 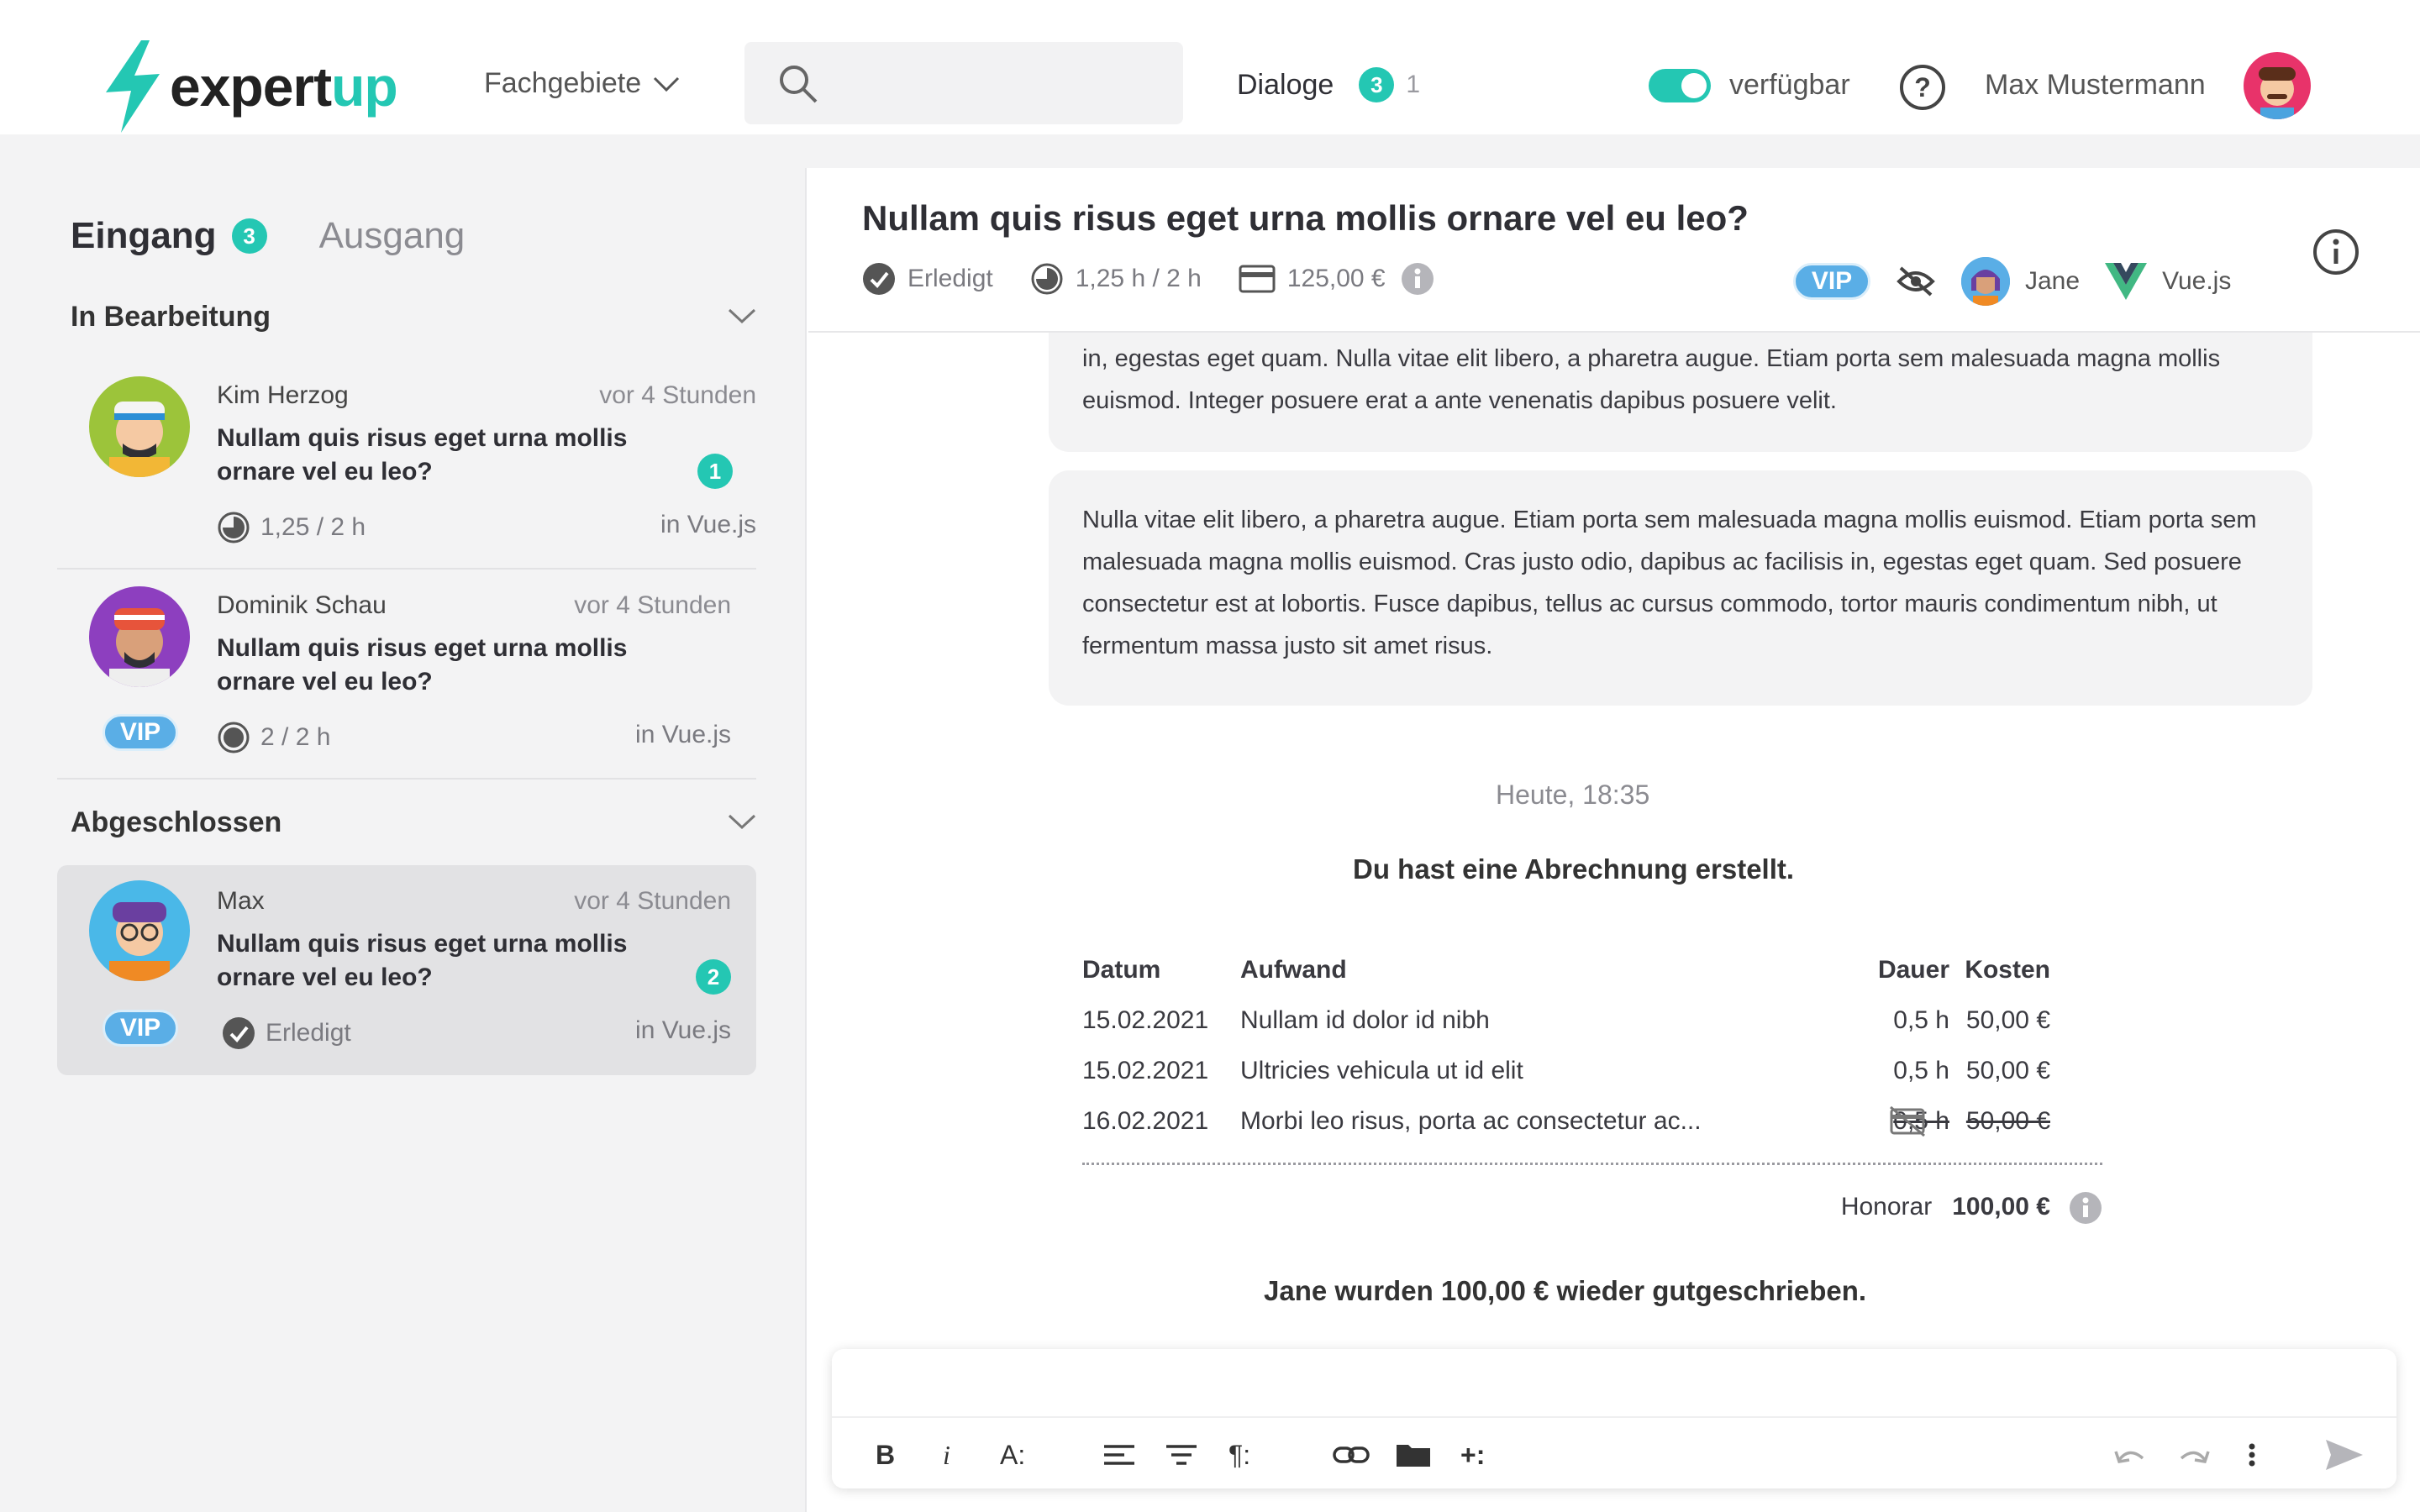 I want to click on user-name: Max Mustermann, so click(x=2095, y=85).